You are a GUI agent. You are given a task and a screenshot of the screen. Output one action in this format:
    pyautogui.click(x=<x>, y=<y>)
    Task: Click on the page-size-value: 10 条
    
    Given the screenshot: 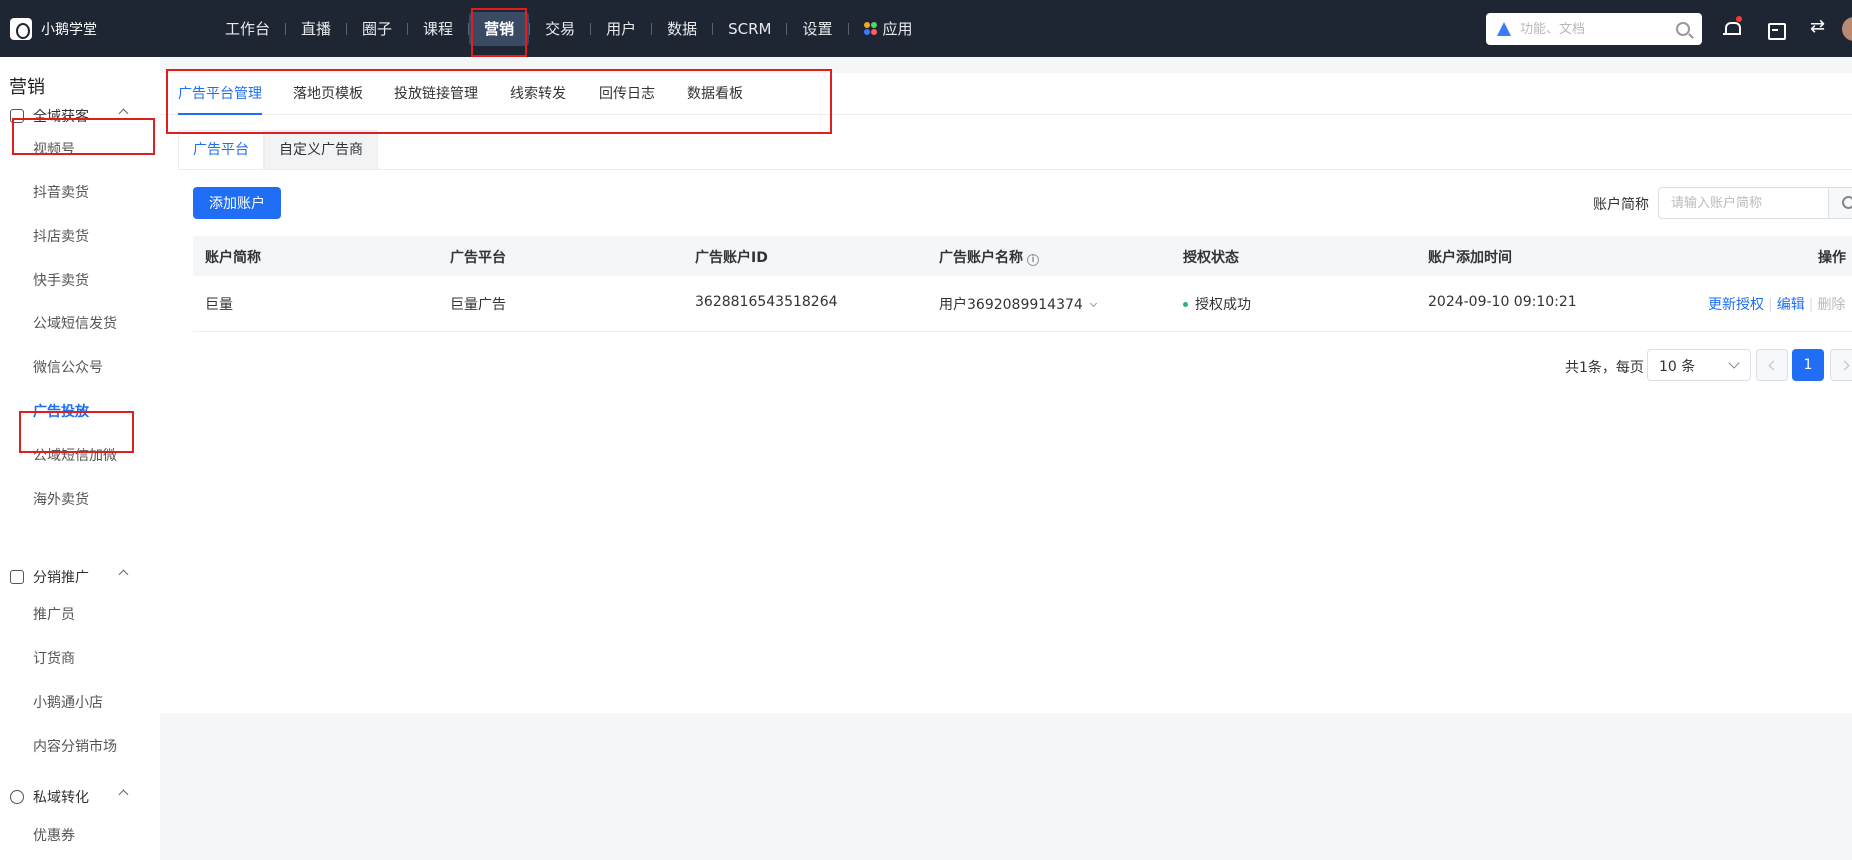 What is the action you would take?
    pyautogui.click(x=1677, y=367)
    